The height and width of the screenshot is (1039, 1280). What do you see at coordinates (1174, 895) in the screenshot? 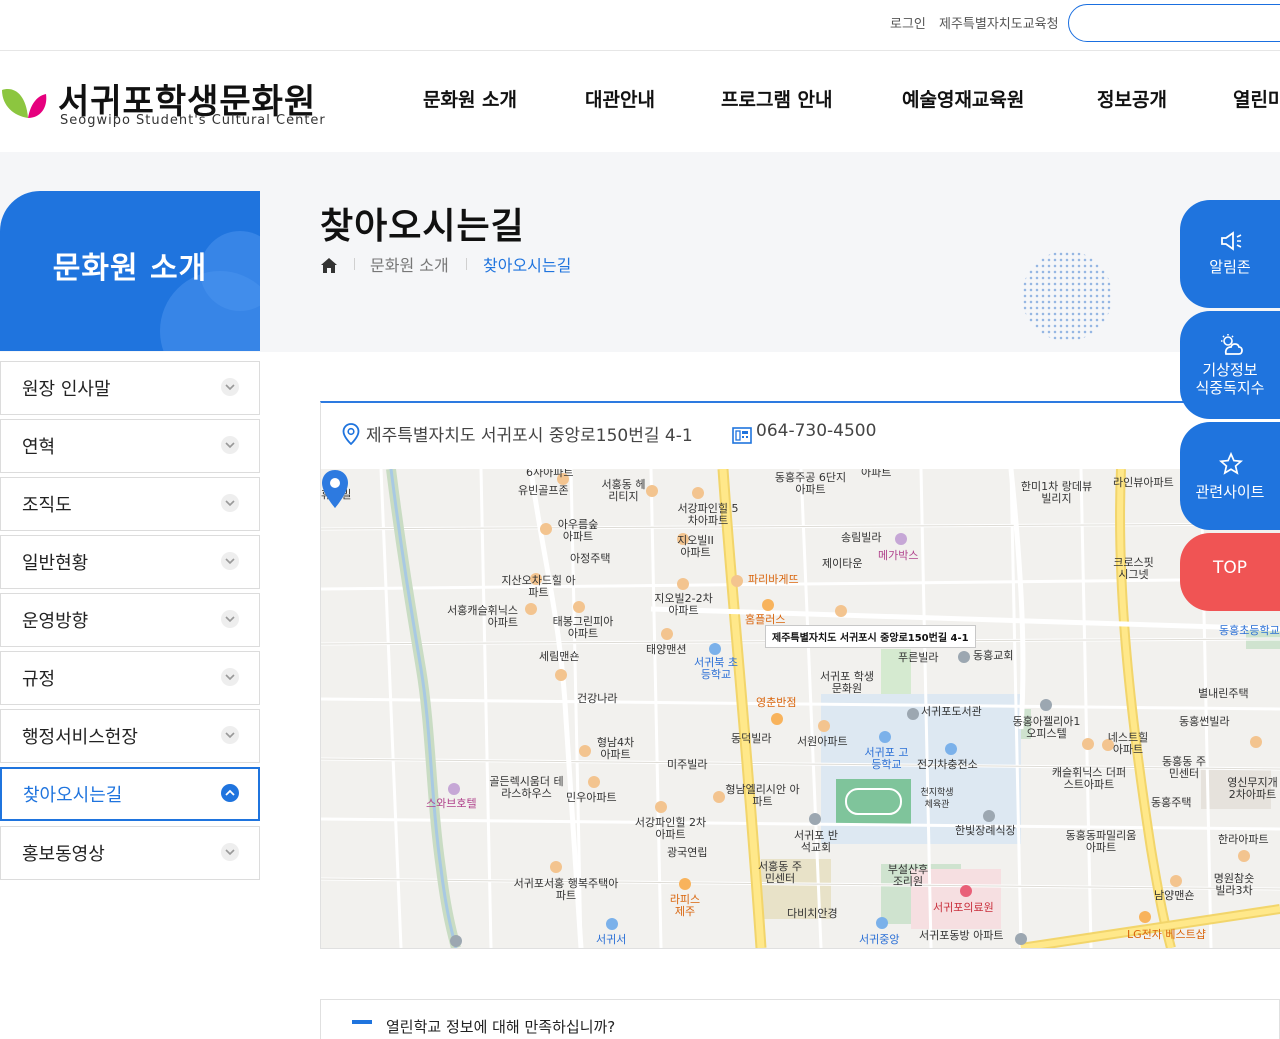
I see `map-label: 남양맨숀` at bounding box center [1174, 895].